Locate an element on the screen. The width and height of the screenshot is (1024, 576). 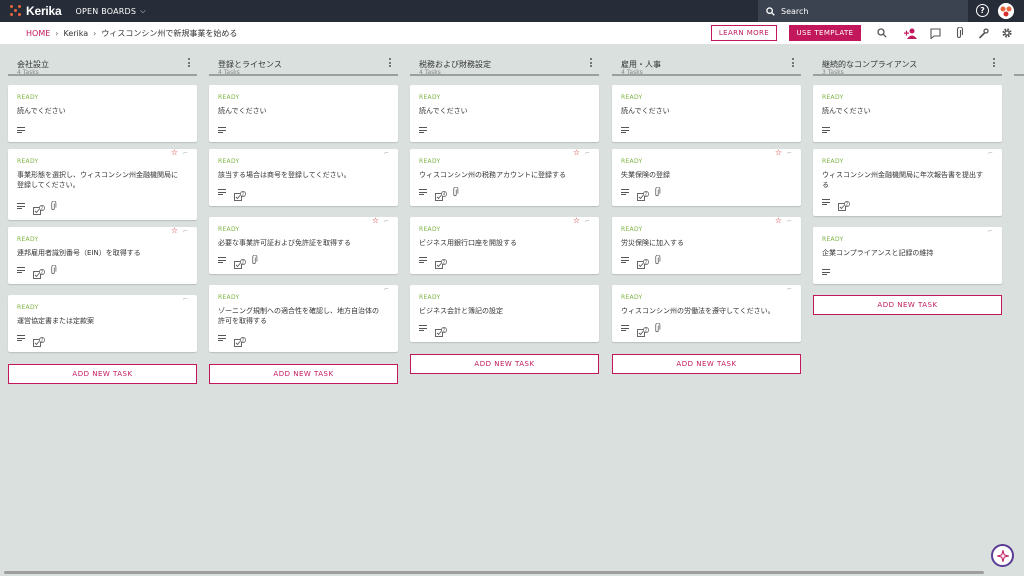
task-card: ☆ ⌐ READY ビジネス用銀行口座を開設する 2 is located at coordinates (504, 245).